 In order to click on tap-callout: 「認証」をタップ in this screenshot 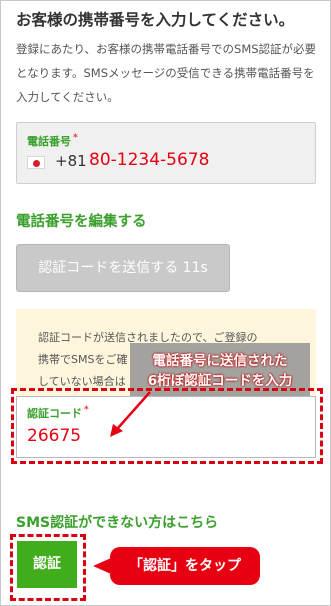, I will do `click(185, 566)`.